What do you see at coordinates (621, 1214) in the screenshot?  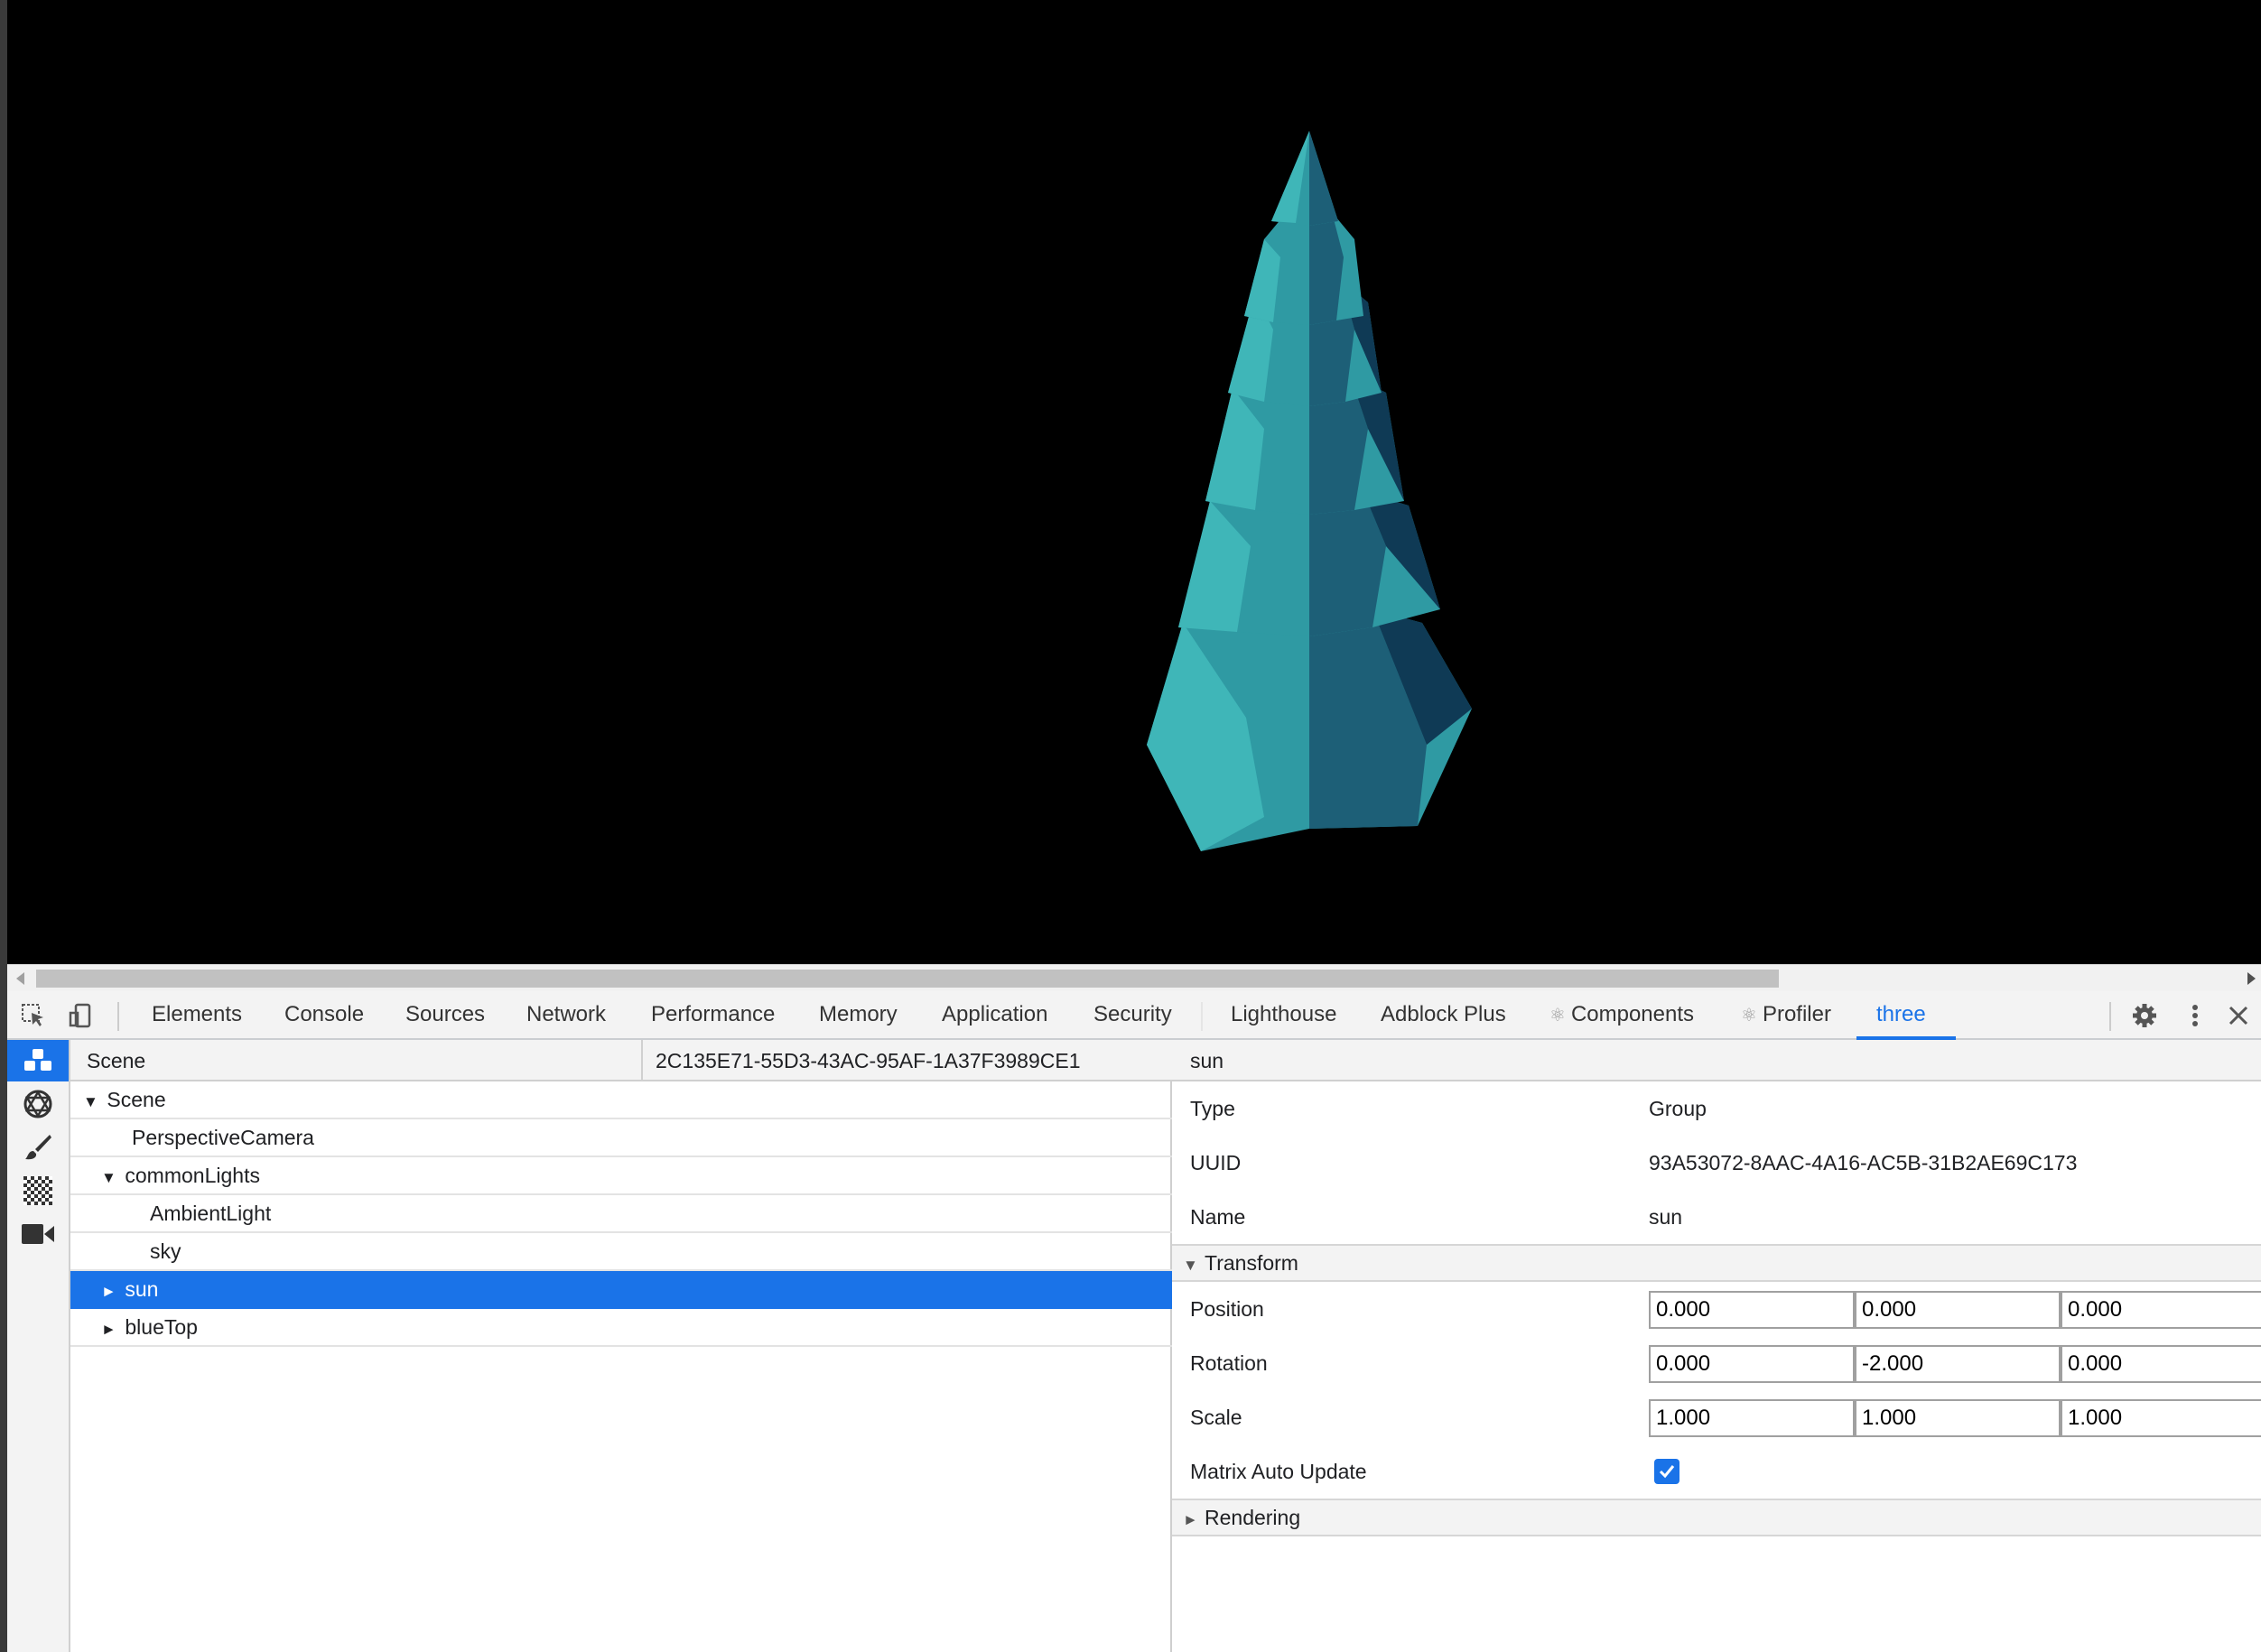 I see `tree-item: AmbientLight` at bounding box center [621, 1214].